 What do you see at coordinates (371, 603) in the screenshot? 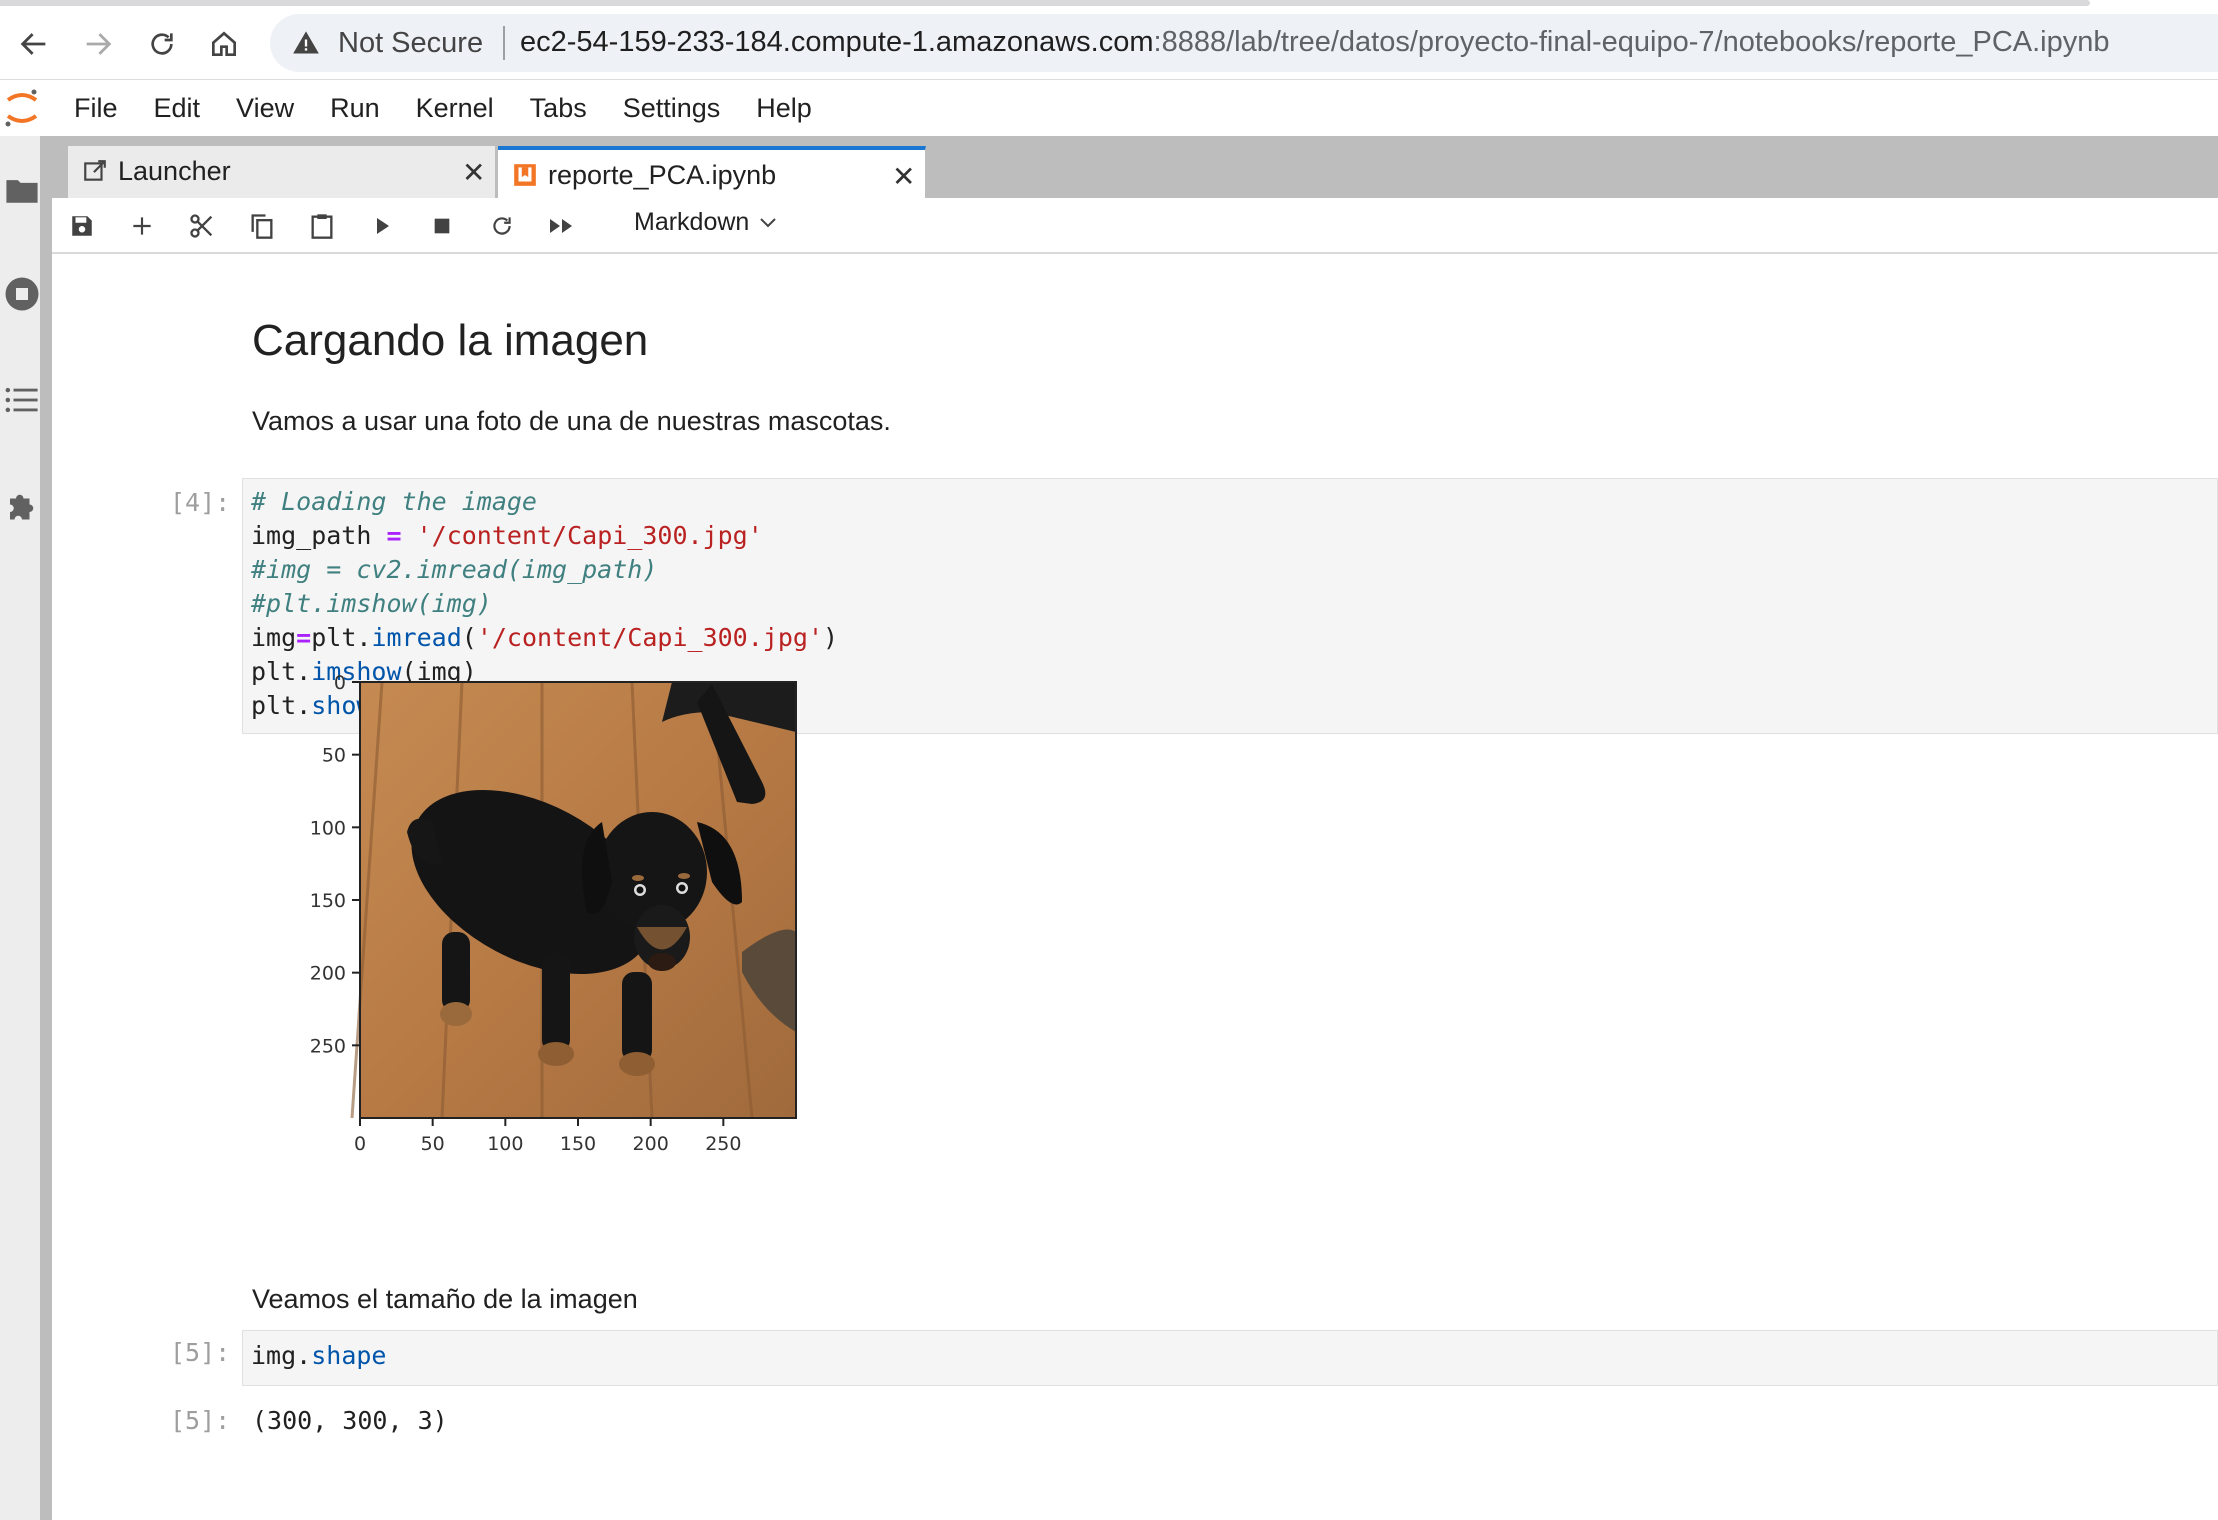
I see `code-line-4: #plt.imshow(img)` at bounding box center [371, 603].